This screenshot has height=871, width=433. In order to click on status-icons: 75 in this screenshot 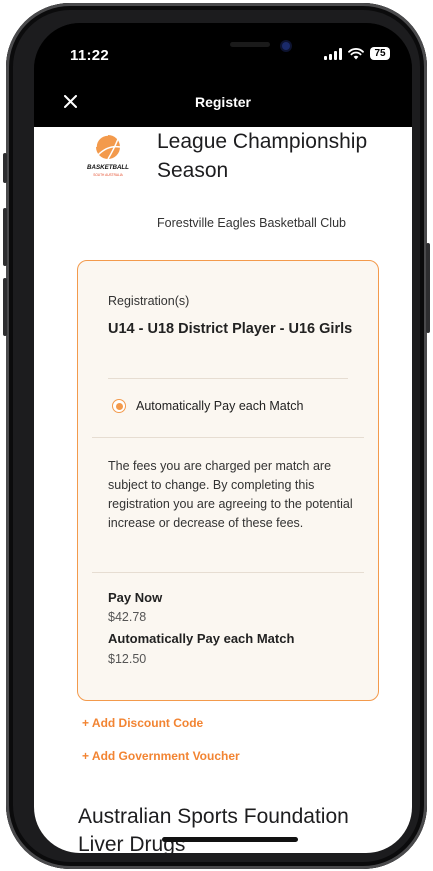, I will do `click(357, 53)`.